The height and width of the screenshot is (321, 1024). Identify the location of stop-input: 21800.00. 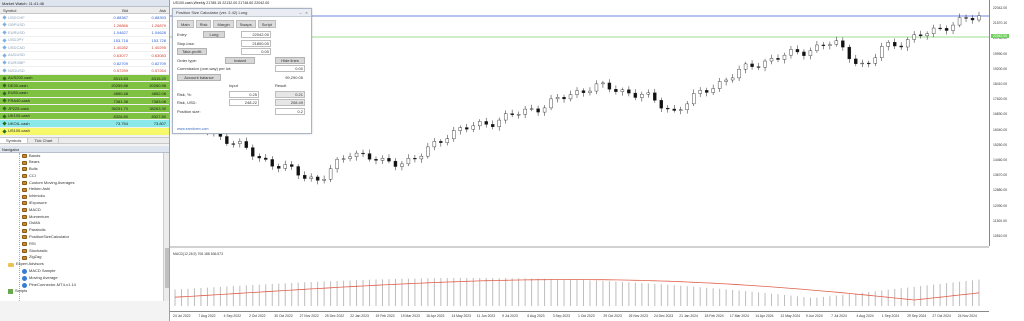
(256, 43).